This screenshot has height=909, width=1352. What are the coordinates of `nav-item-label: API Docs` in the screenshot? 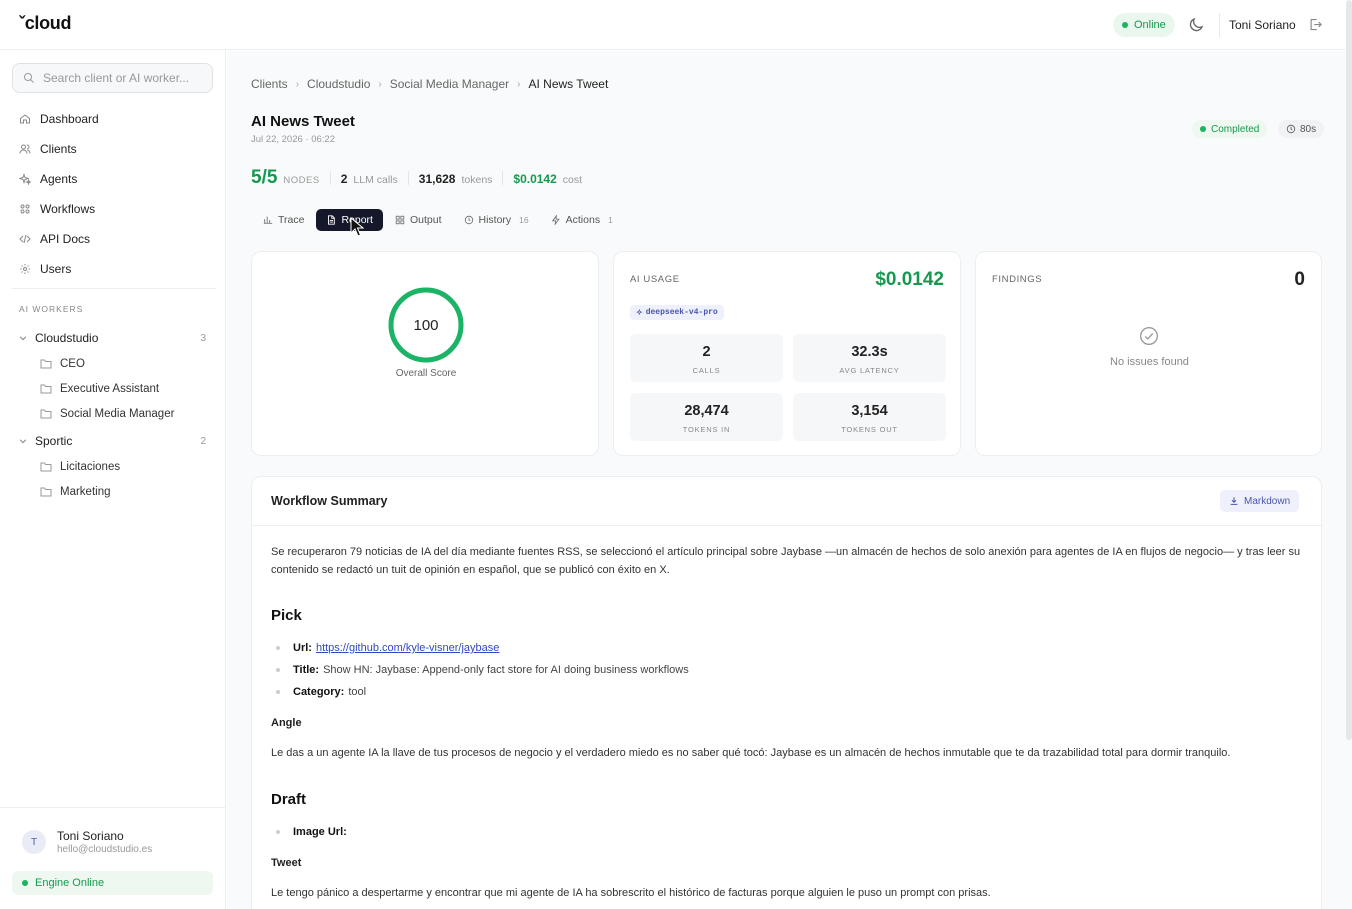 It's located at (65, 239).